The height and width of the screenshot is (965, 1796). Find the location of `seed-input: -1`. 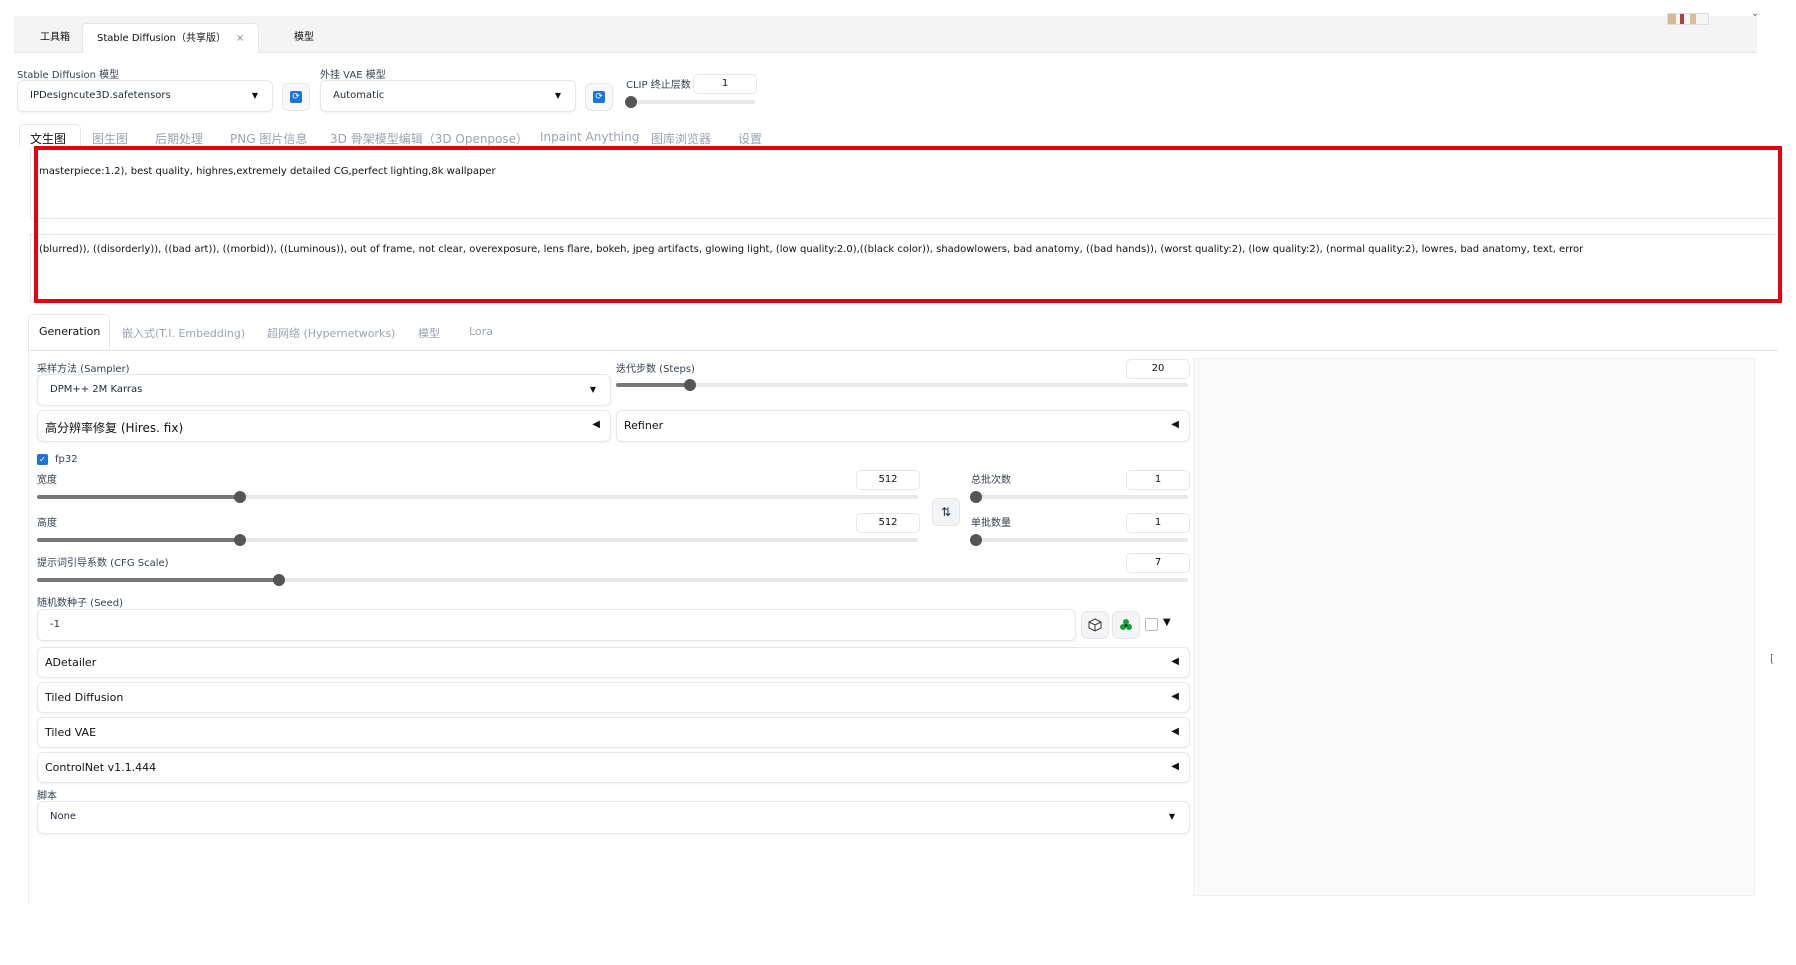

seed-input: -1 is located at coordinates (556, 625).